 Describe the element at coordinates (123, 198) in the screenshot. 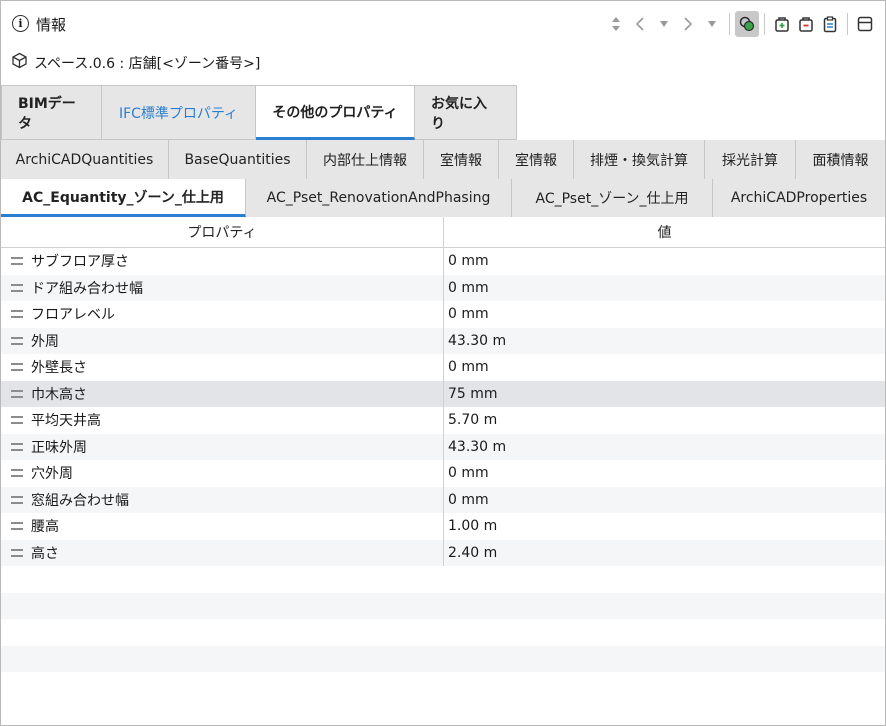

I see `tab-ac-equantity-zone: AC_Equantity_ゾーン_仕上用` at that location.